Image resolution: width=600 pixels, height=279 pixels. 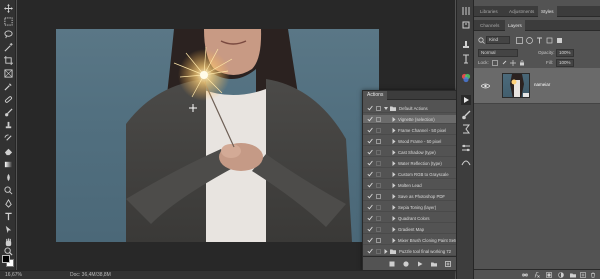 What do you see at coordinates (515, 25) in the screenshot?
I see `tab-layers: Layers` at bounding box center [515, 25].